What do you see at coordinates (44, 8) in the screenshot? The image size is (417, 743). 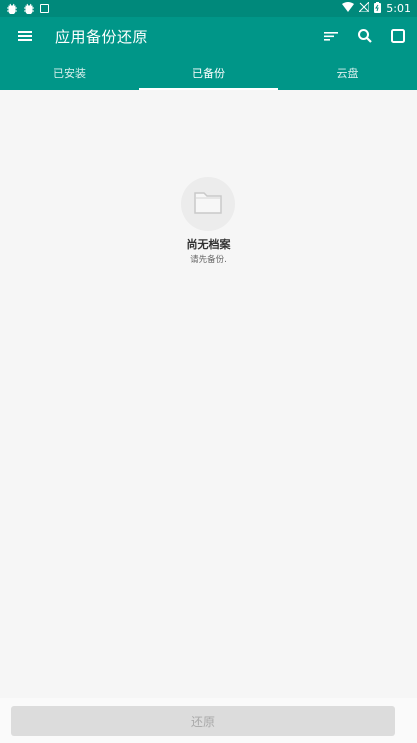 I see `notification-icon` at bounding box center [44, 8].